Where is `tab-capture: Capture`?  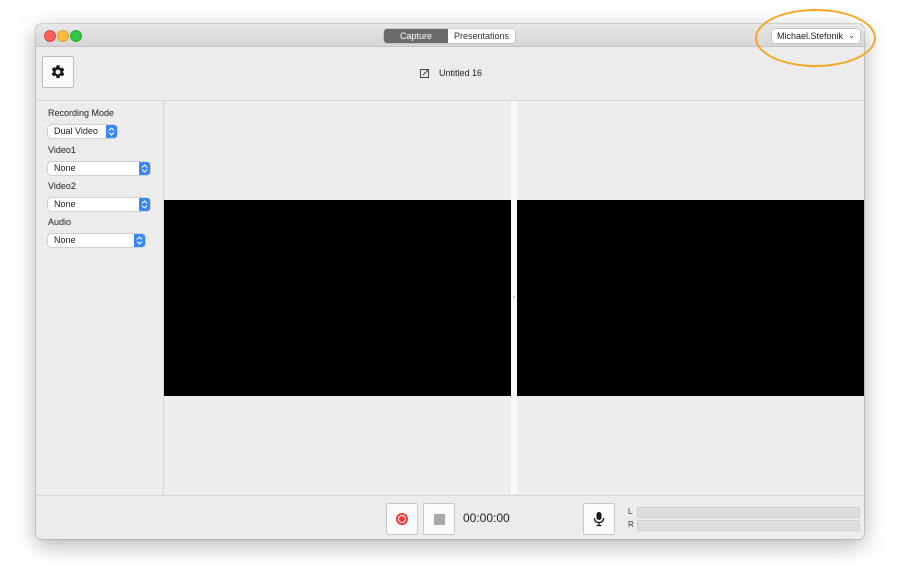 tab-capture: Capture is located at coordinates (416, 36).